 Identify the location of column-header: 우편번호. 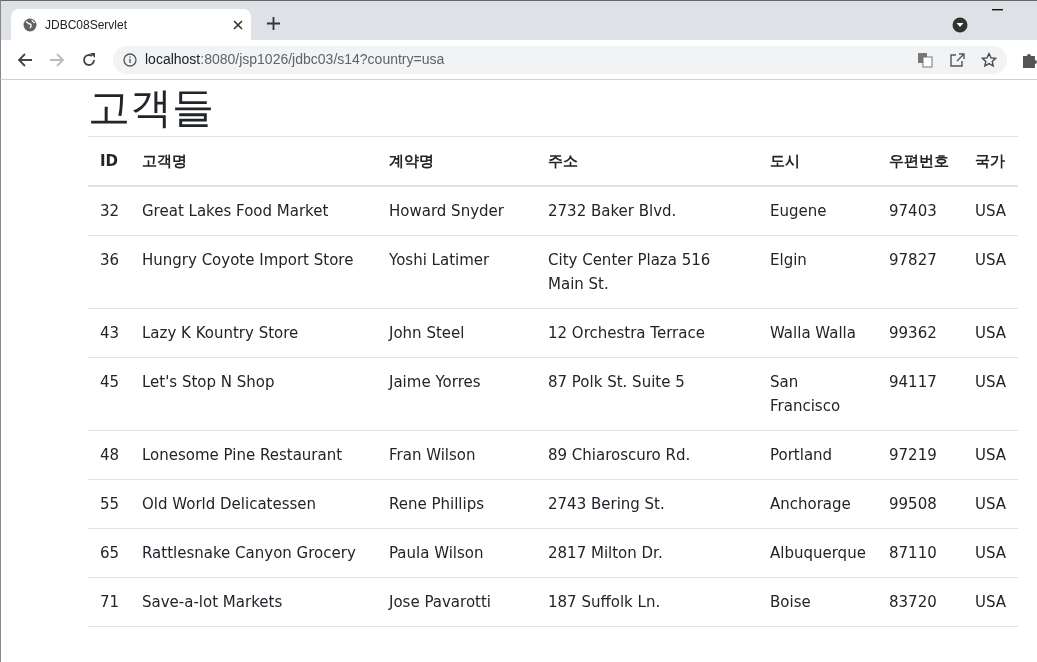
(920, 161).